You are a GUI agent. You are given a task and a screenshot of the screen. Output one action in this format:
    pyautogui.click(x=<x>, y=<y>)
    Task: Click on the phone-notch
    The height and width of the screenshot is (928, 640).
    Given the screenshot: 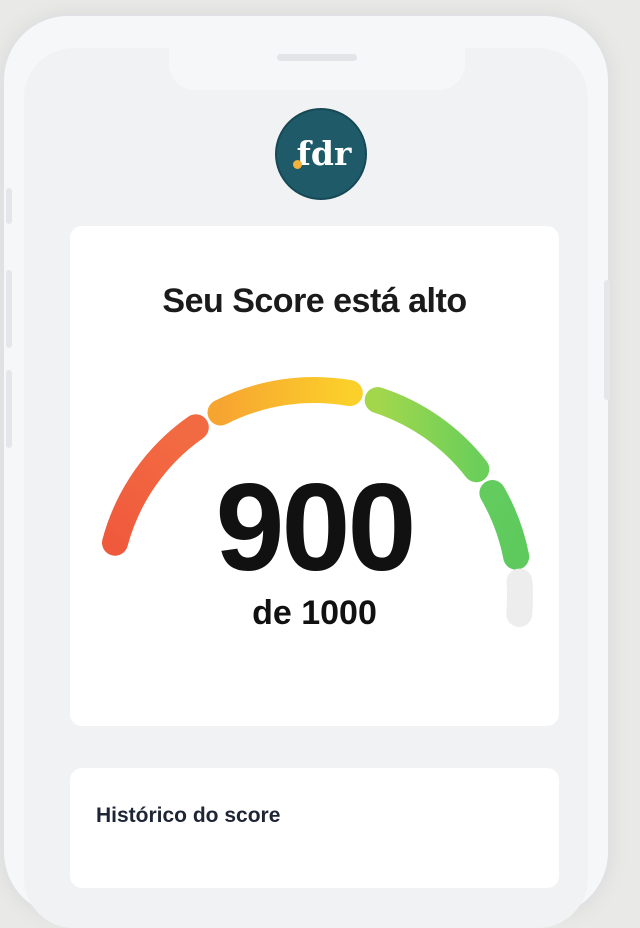 What is the action you would take?
    pyautogui.click(x=317, y=69)
    